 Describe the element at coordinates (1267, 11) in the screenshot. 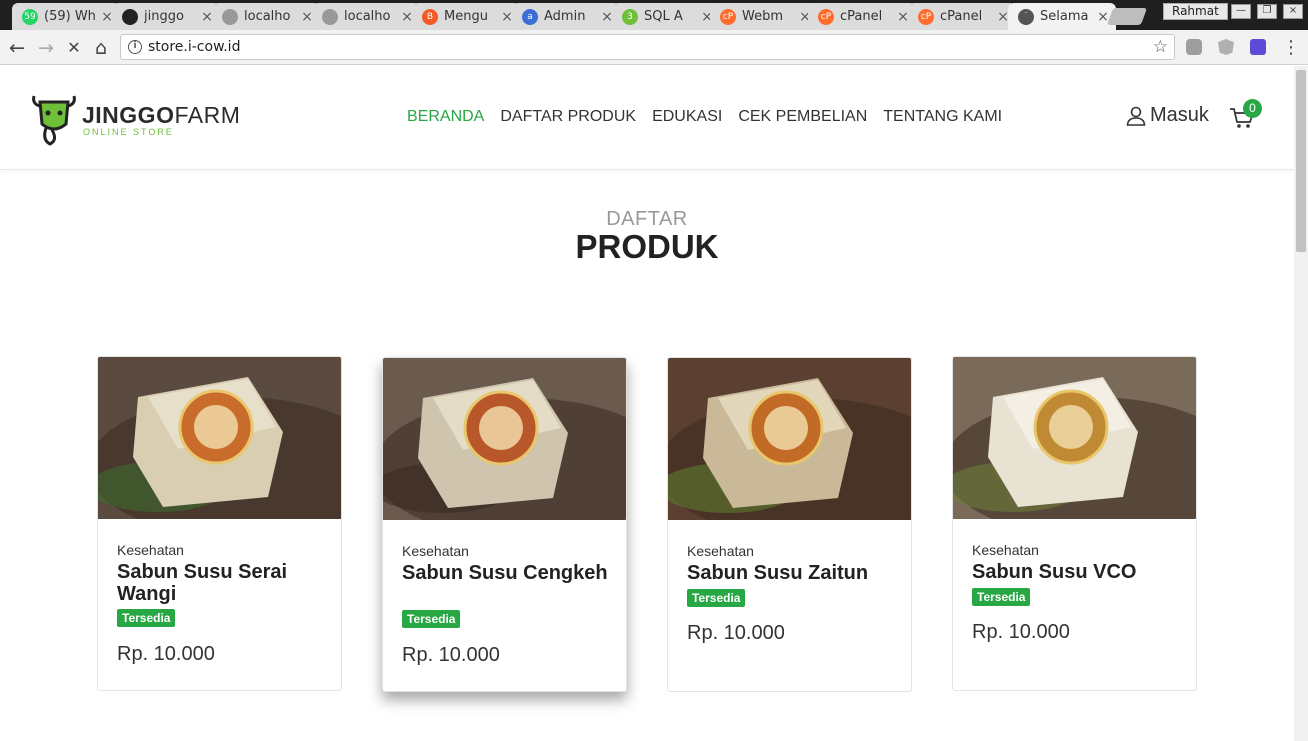

I see `maximize-button: ❐` at that location.